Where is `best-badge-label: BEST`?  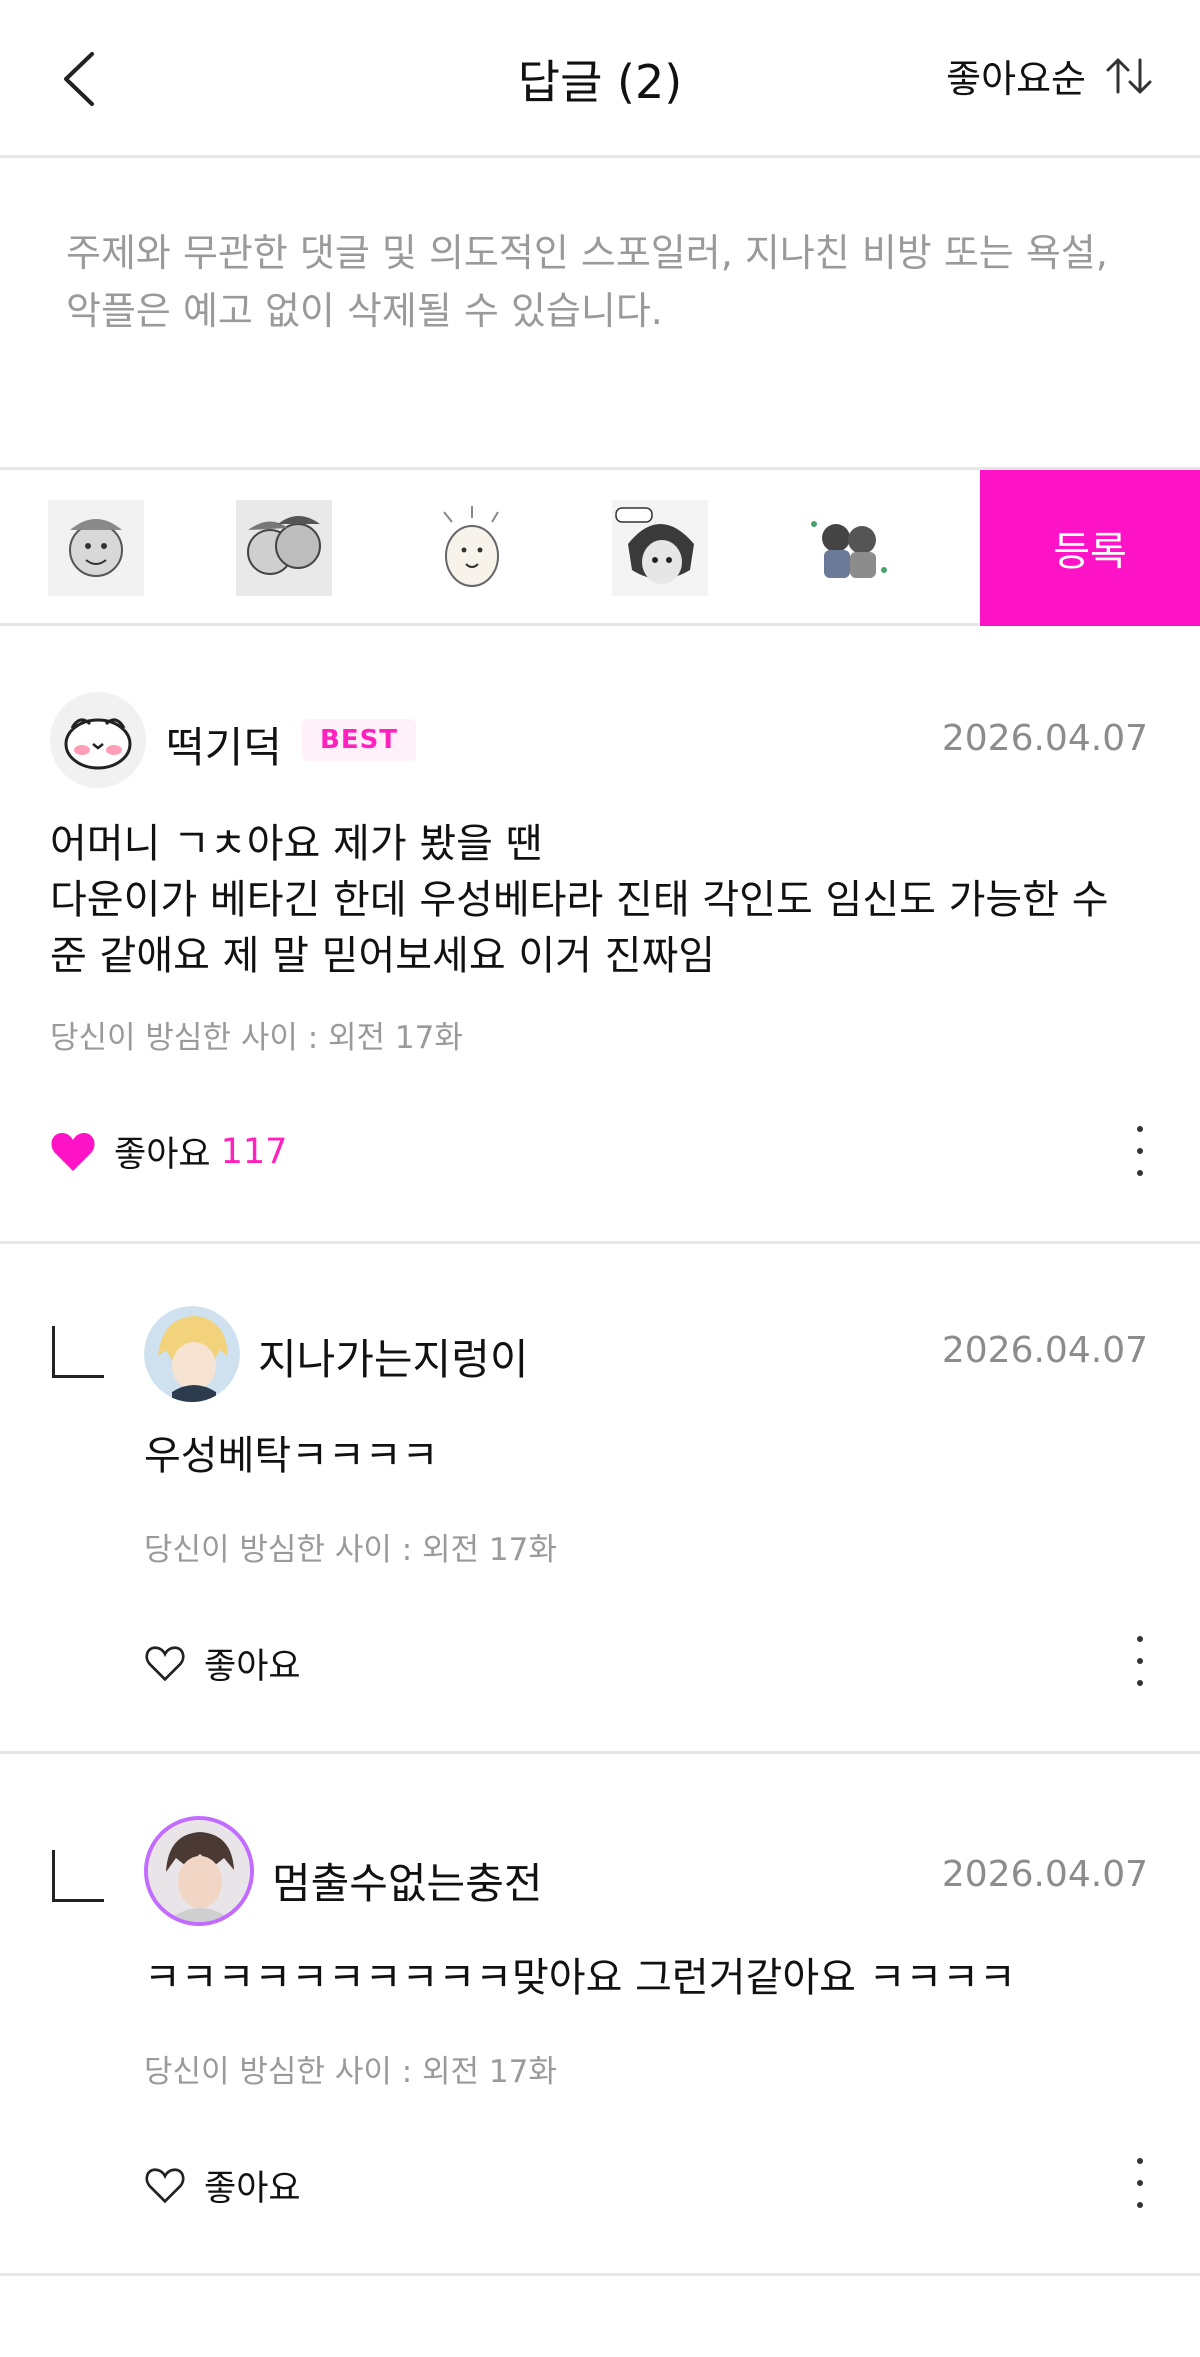 best-badge-label: BEST is located at coordinates (359, 740).